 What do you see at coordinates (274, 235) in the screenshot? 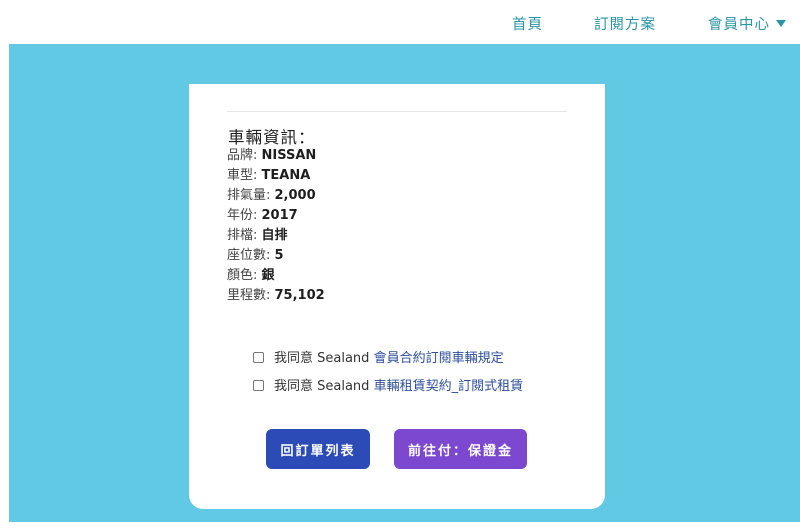
I see `transmission-value: 自排` at bounding box center [274, 235].